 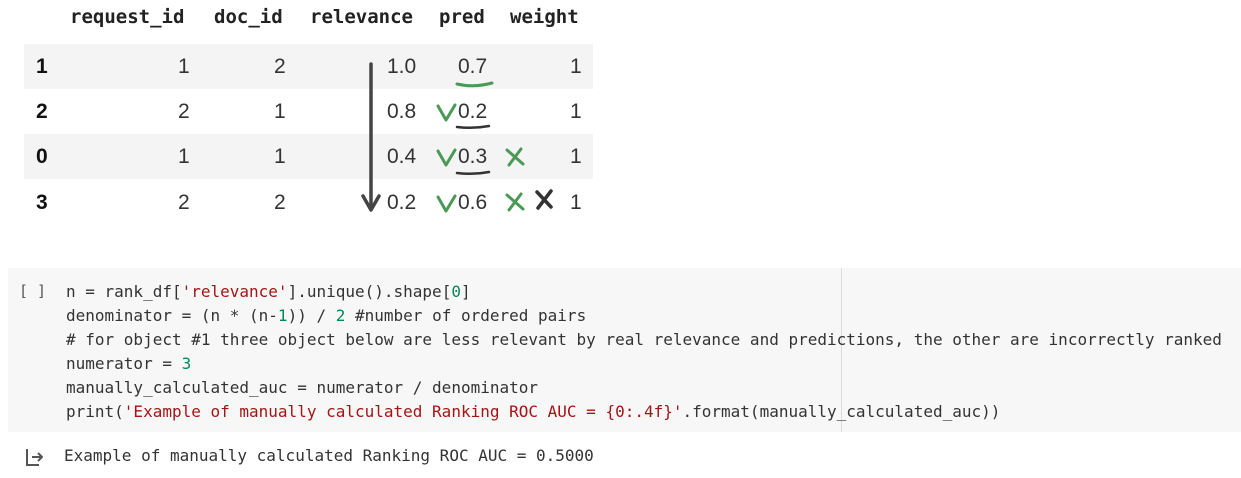 I want to click on output-arrow-icon, so click(x=34, y=457).